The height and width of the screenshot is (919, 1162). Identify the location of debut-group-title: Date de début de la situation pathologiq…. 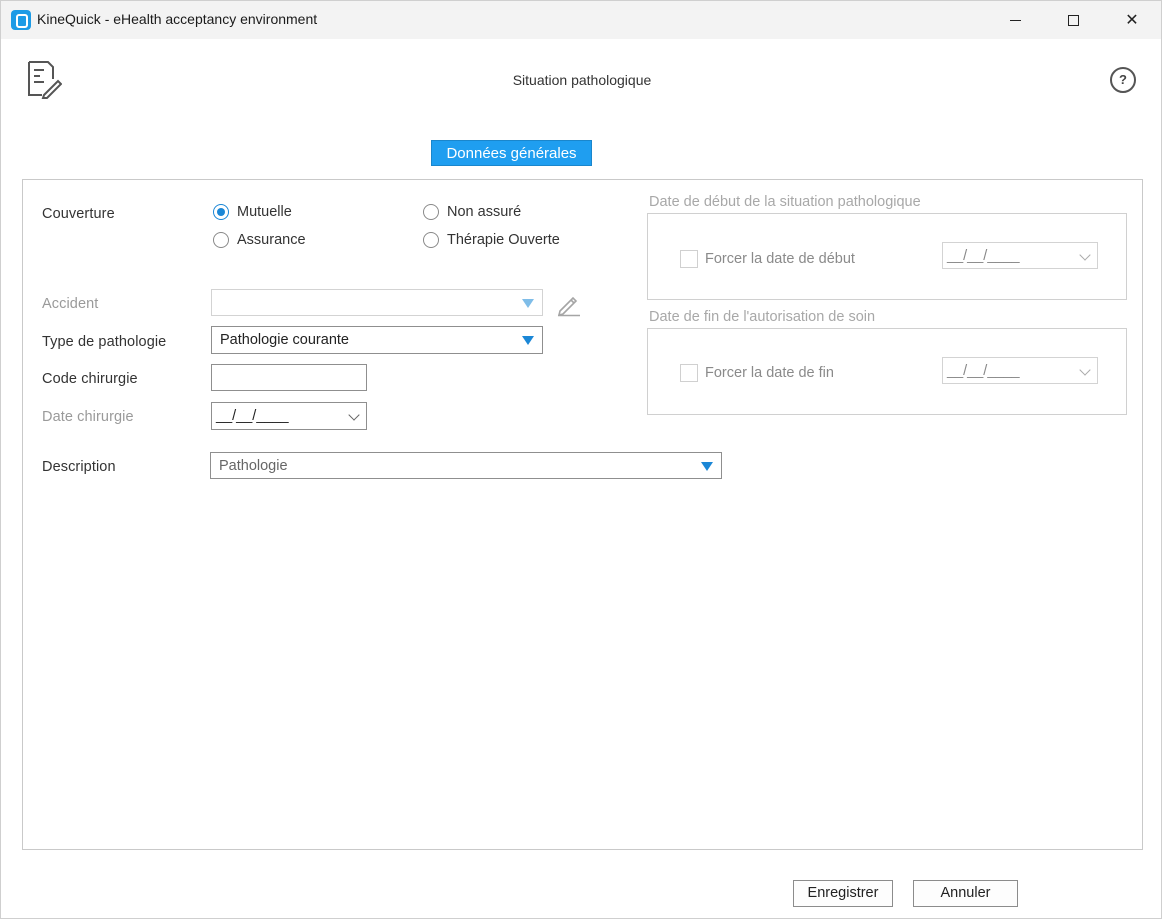
(785, 202).